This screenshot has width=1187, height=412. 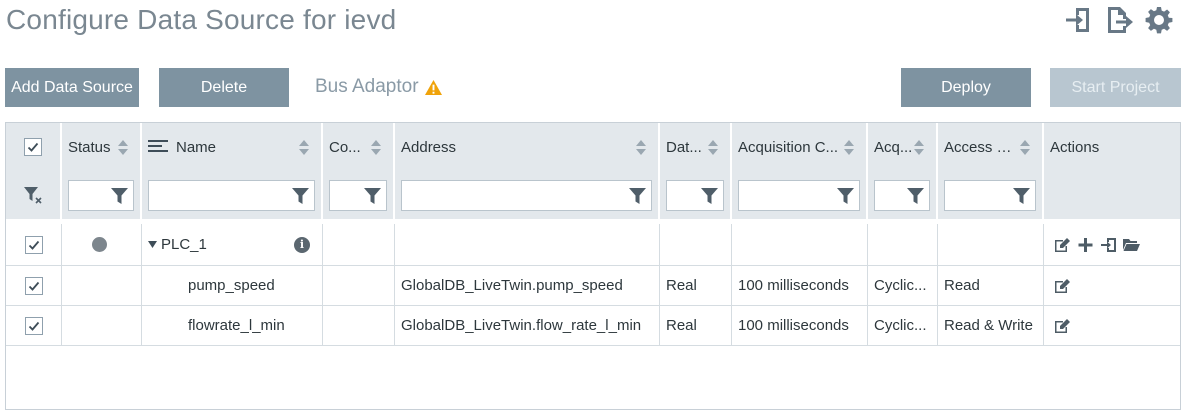 I want to click on import-tag-icon, so click(x=1108, y=245).